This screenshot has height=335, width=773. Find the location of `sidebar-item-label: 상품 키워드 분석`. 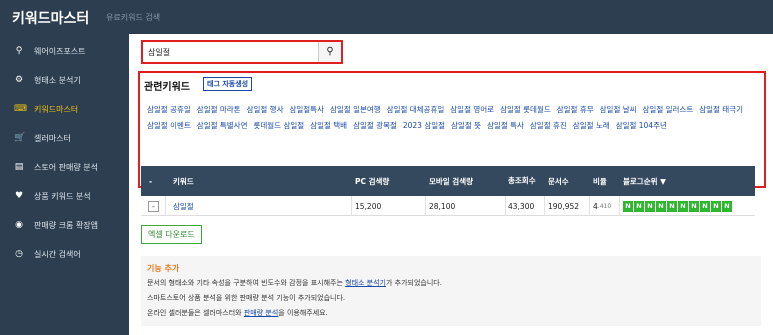

sidebar-item-label: 상품 키워드 분석 is located at coordinates (62, 196).